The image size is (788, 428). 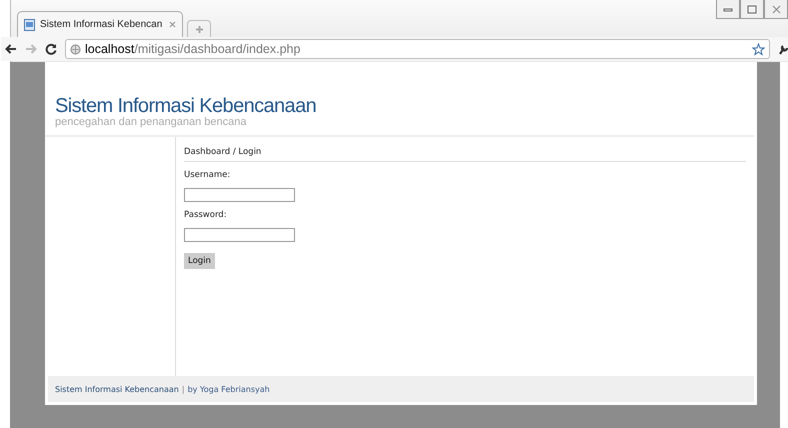 I want to click on reload-icon, so click(x=51, y=49).